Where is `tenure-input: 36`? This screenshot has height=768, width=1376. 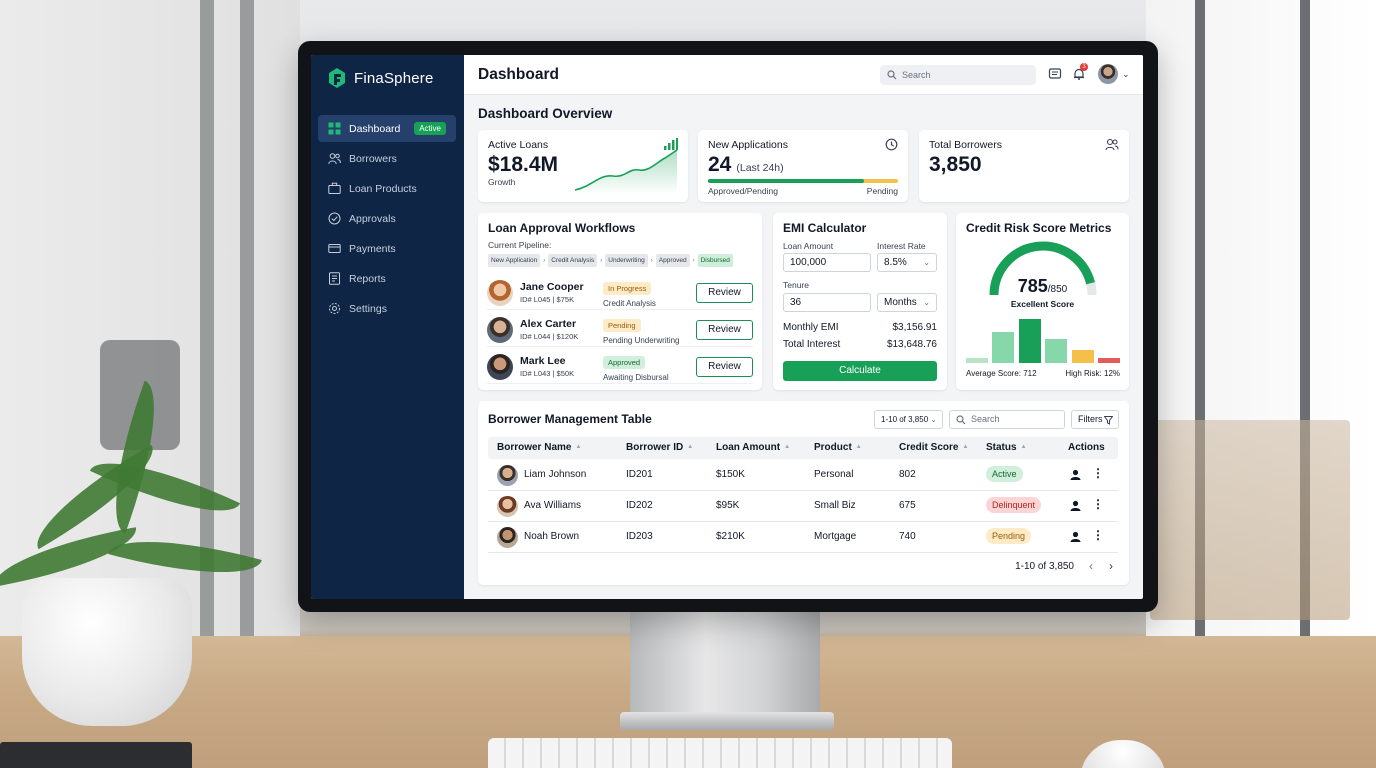
tenure-input: 36 is located at coordinates (827, 302).